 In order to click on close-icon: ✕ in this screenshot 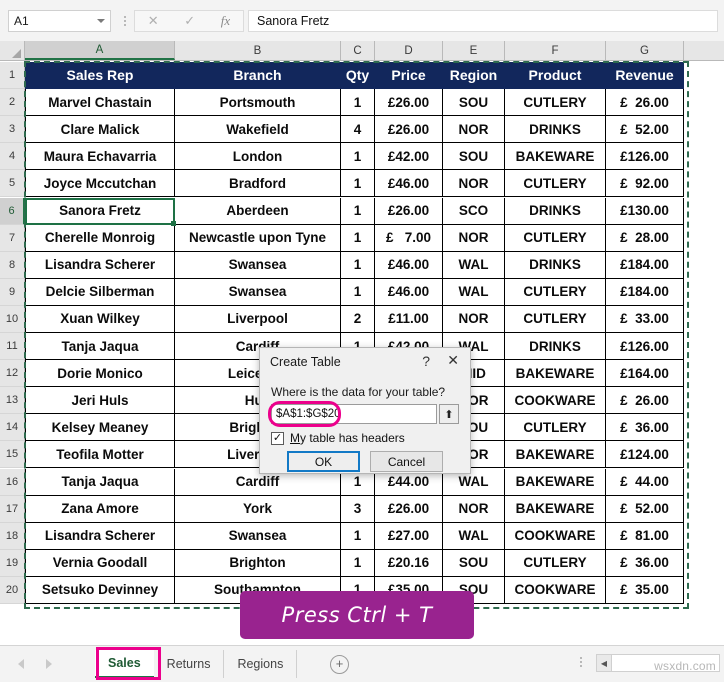, I will do `click(453, 360)`.